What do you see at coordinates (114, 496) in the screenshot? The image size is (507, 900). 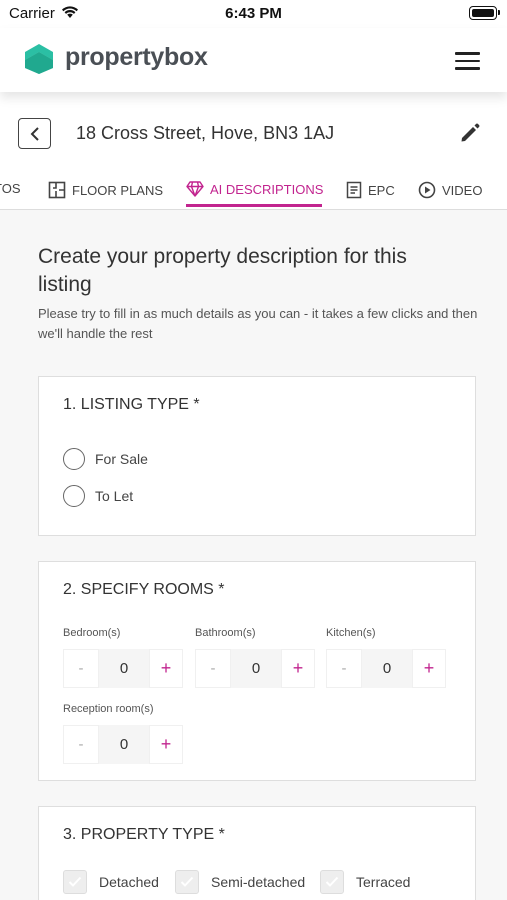 I see `radio-label: To Let` at bounding box center [114, 496].